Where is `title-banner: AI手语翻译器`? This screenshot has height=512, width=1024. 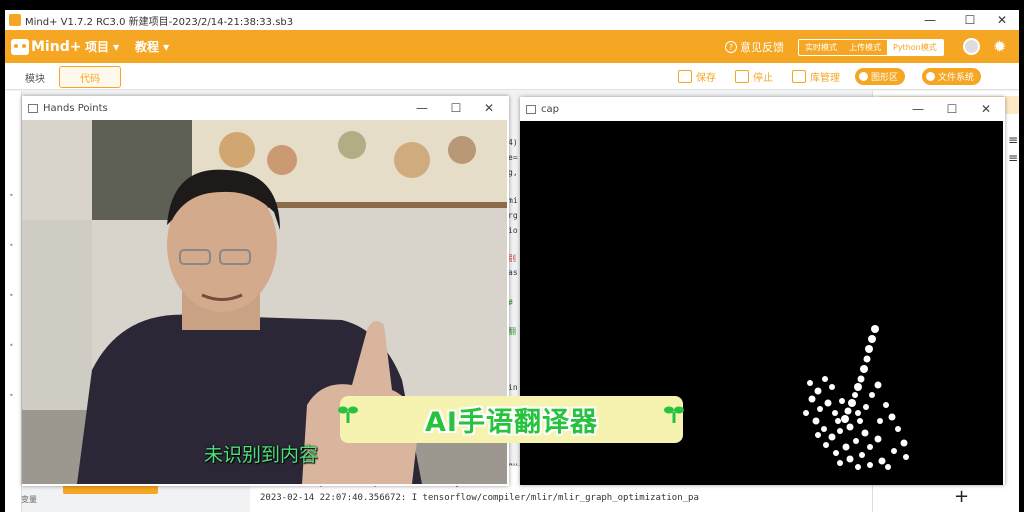 title-banner: AI手语翻译器 is located at coordinates (511, 419).